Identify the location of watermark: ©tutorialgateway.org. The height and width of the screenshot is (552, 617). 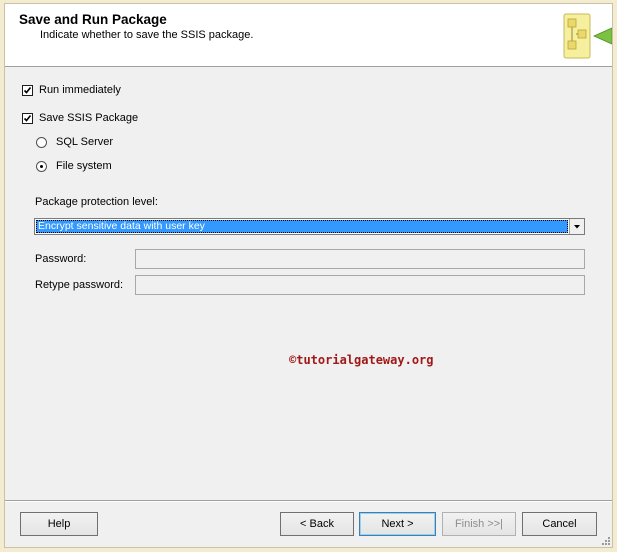
(361, 360).